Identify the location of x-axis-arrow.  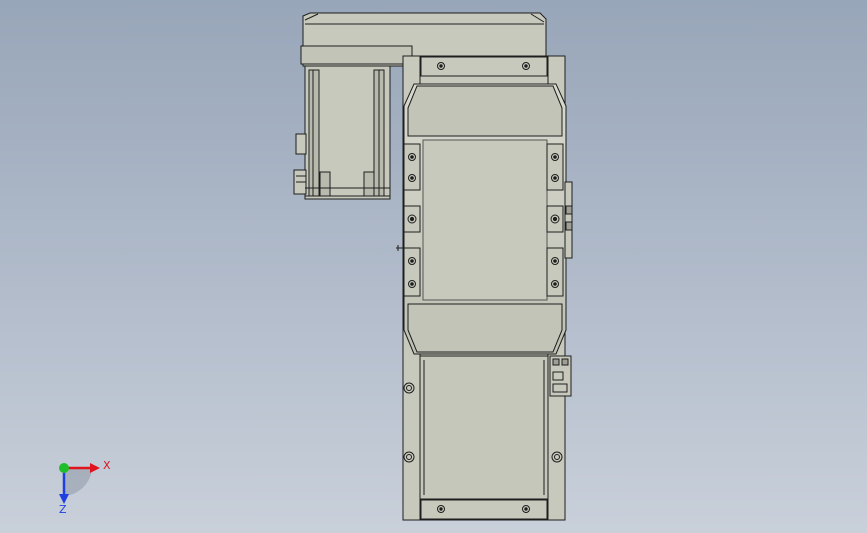
(95, 468).